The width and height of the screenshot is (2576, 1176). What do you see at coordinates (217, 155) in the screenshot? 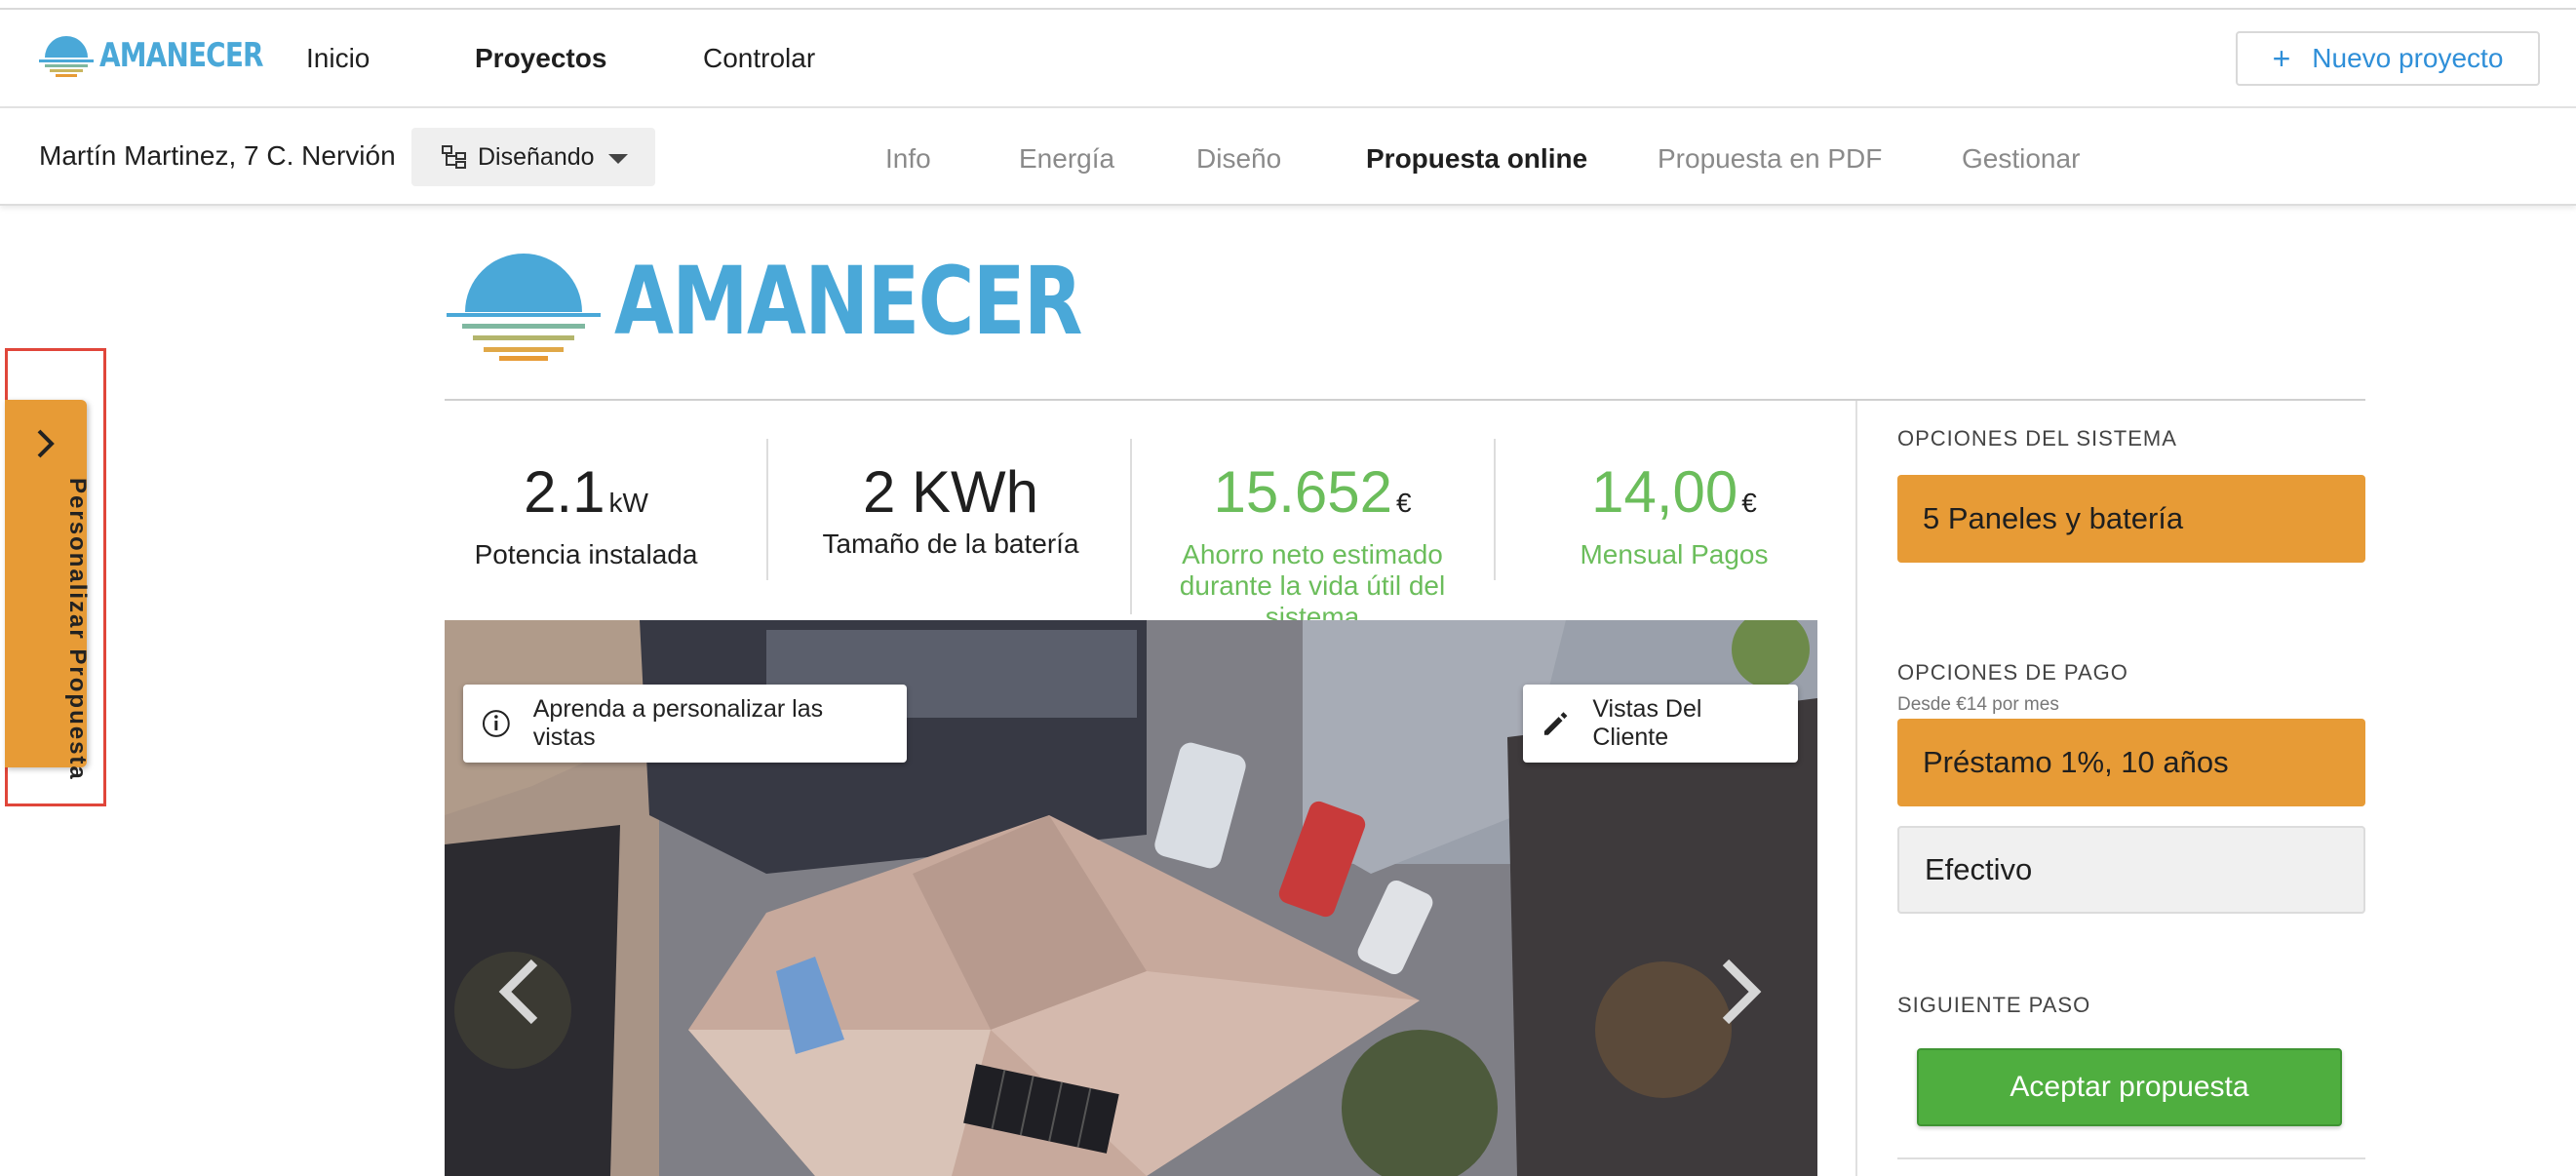
I see `project-address: Martín Martinez, 7 C. Nervión` at bounding box center [217, 155].